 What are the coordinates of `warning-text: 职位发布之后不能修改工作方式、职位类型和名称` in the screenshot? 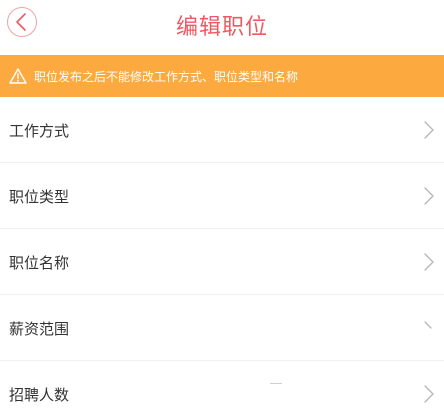 It's located at (166, 77).